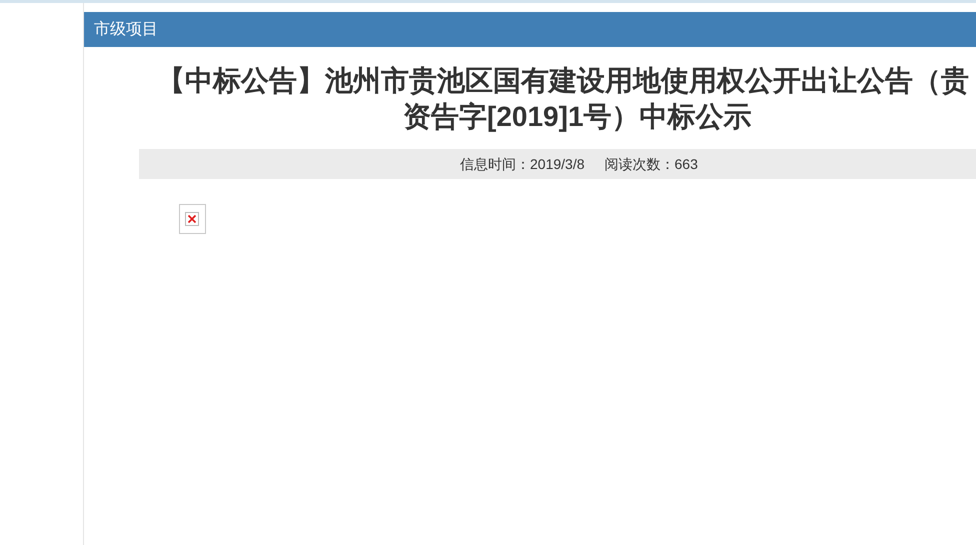  I want to click on section-header: 市级项目, so click(530, 29).